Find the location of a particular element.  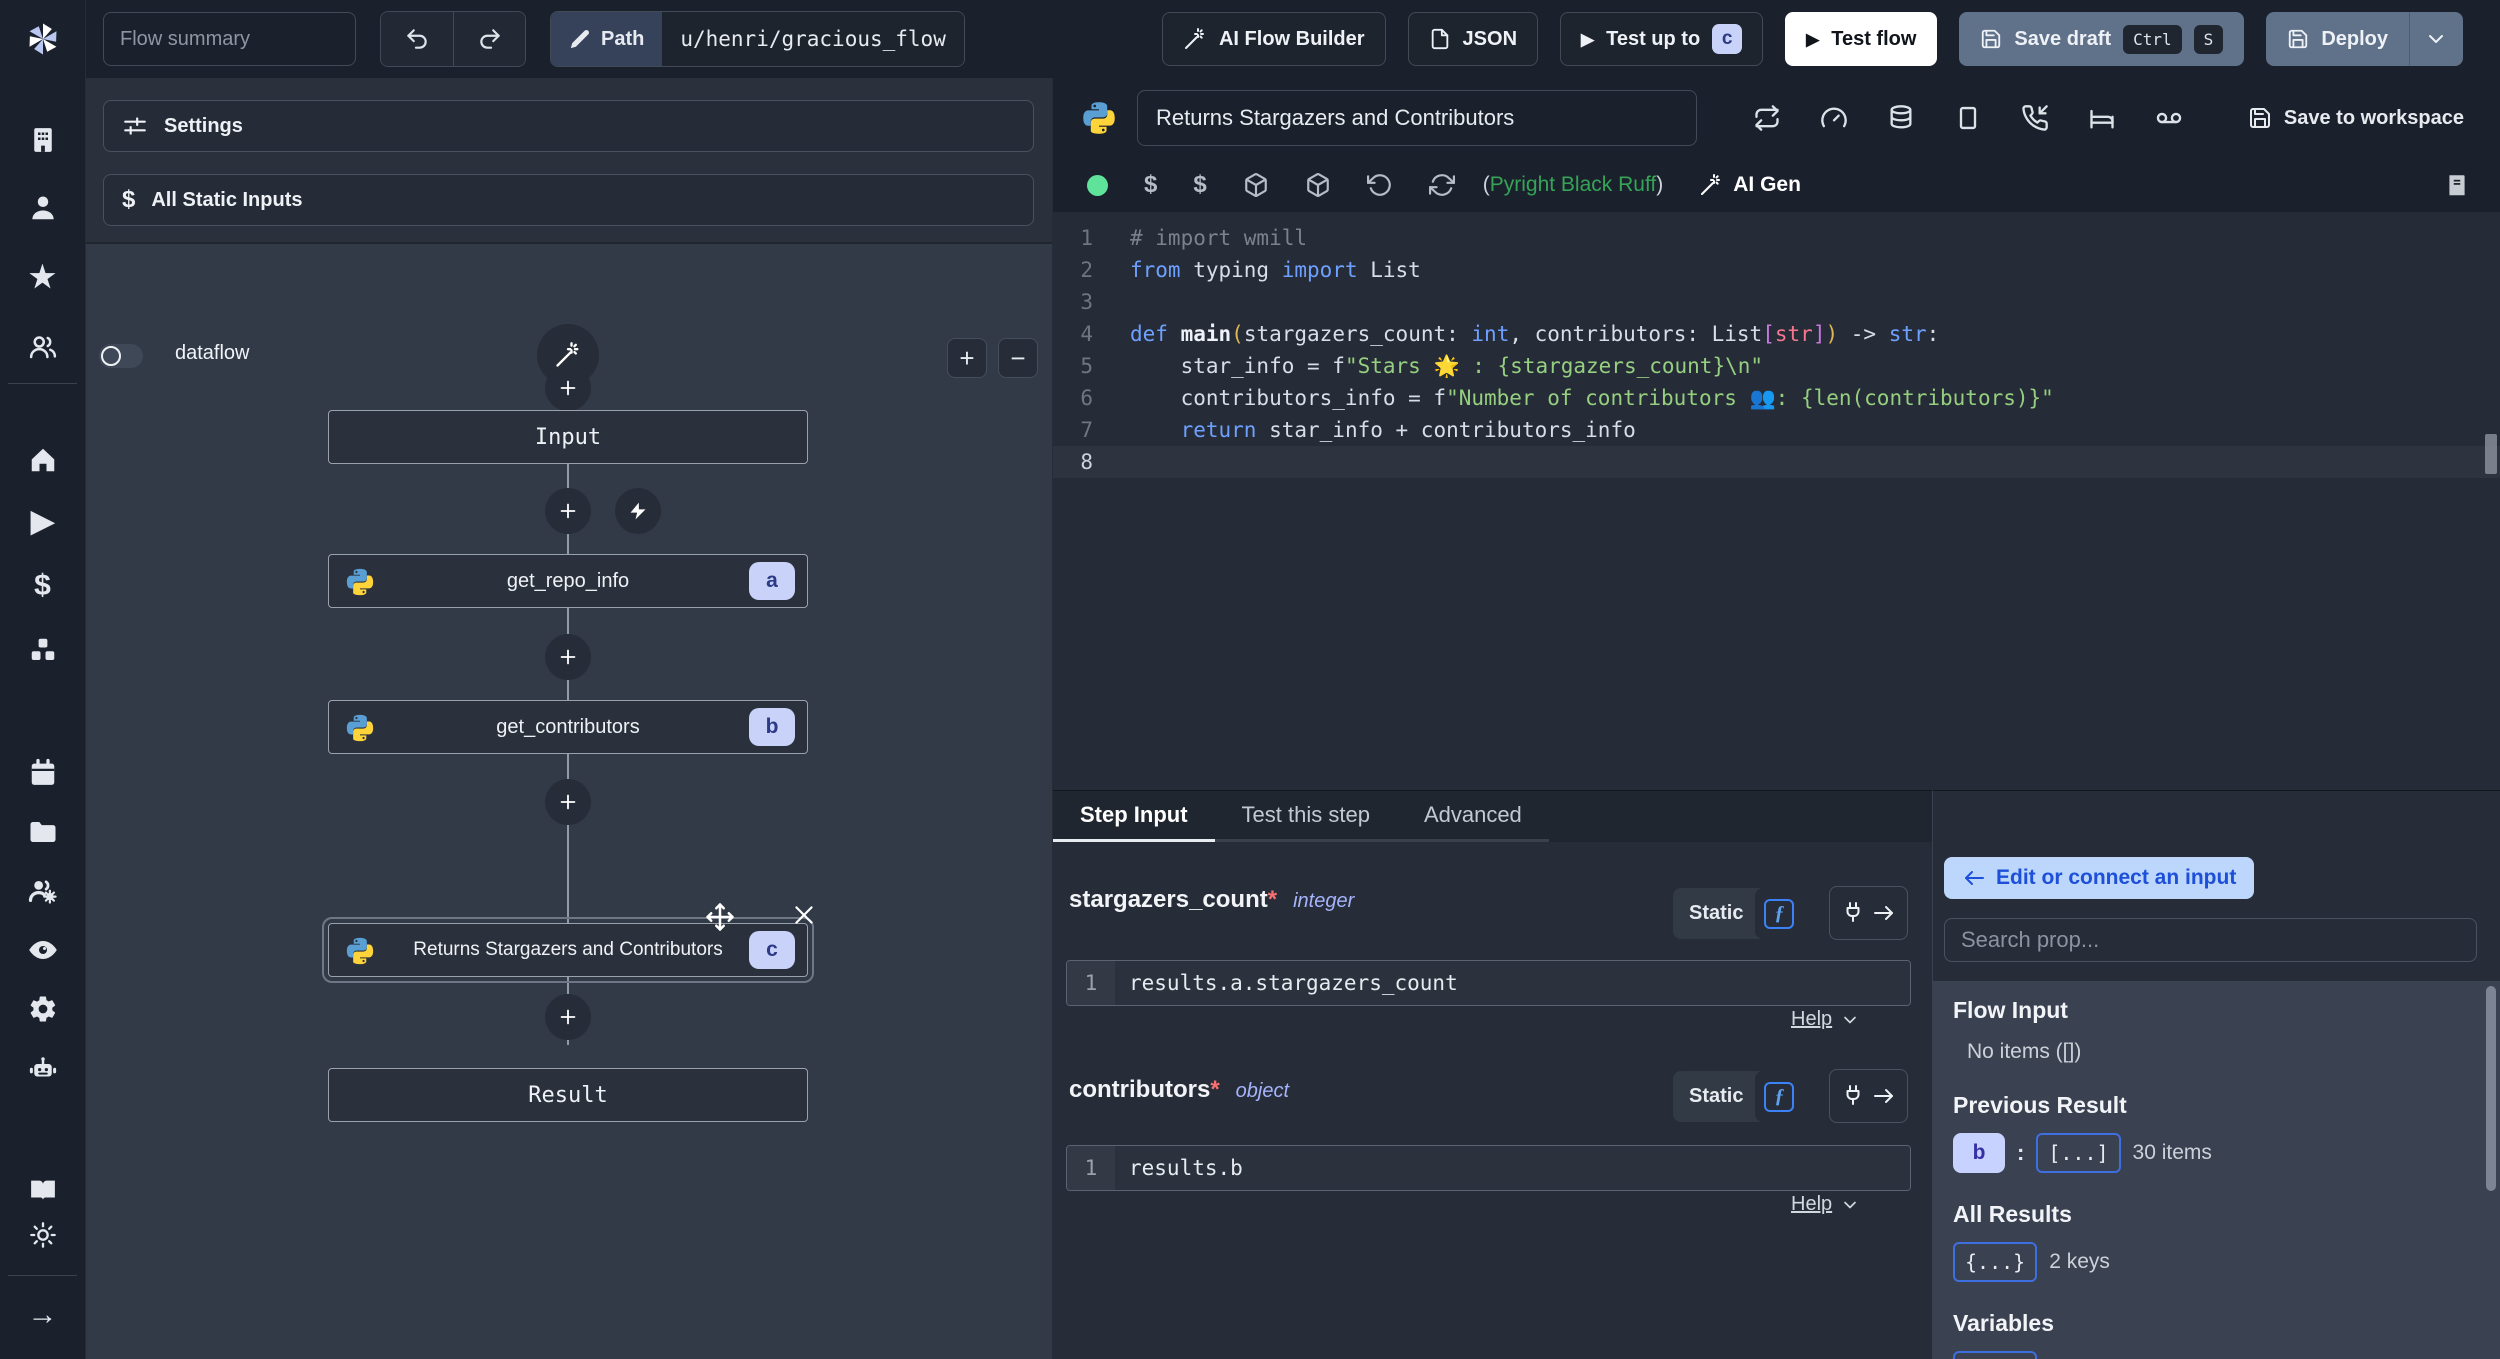

variable-picker-icon: $ is located at coordinates (1150, 185).